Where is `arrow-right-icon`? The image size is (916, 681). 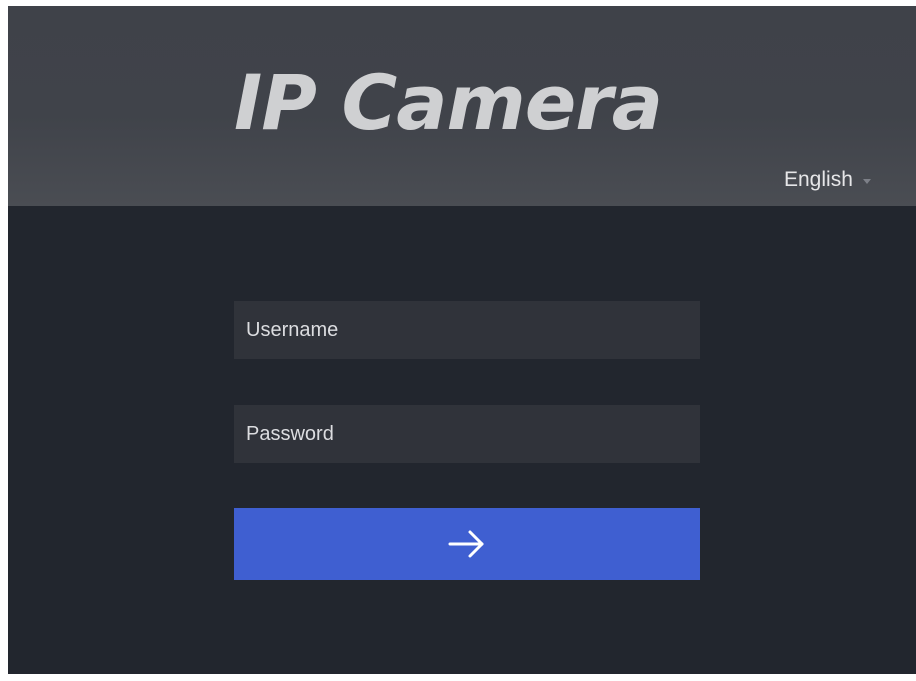
arrow-right-icon is located at coordinates (466, 544).